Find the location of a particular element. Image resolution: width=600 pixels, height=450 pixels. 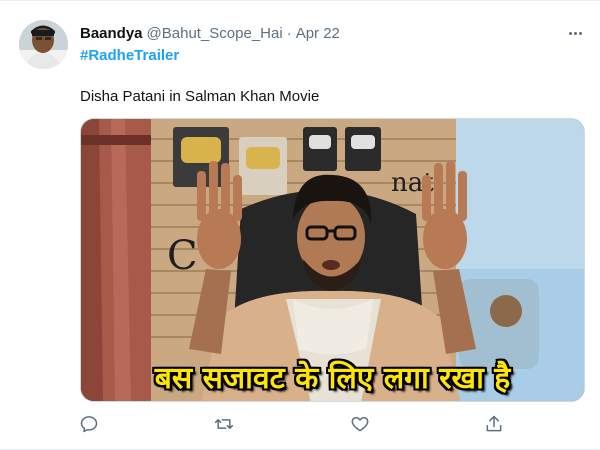

svg-text: C is located at coordinates (182, 256).